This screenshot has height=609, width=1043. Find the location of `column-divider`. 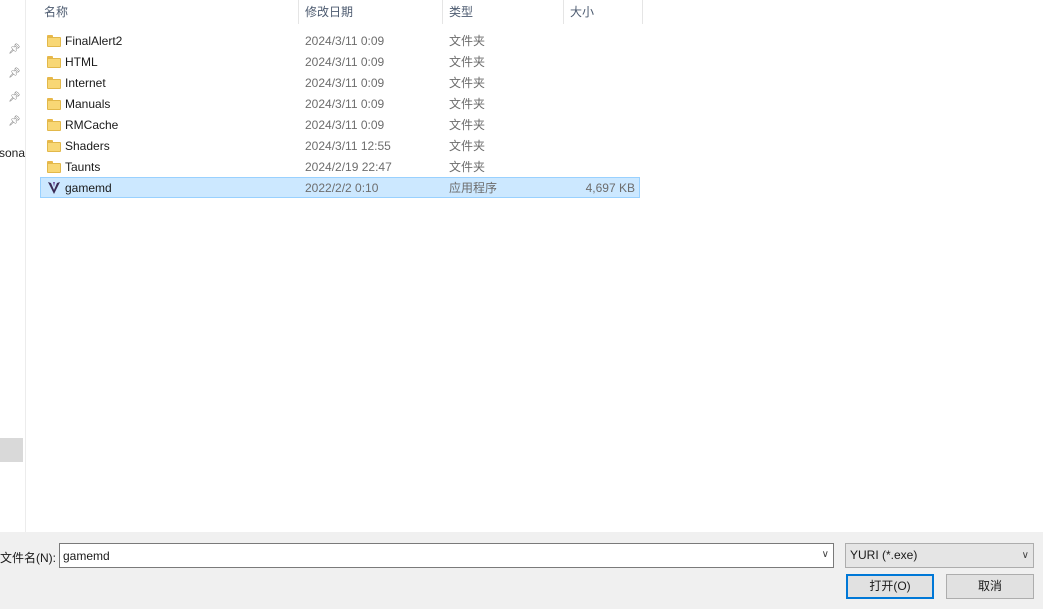

column-divider is located at coordinates (642, 12).